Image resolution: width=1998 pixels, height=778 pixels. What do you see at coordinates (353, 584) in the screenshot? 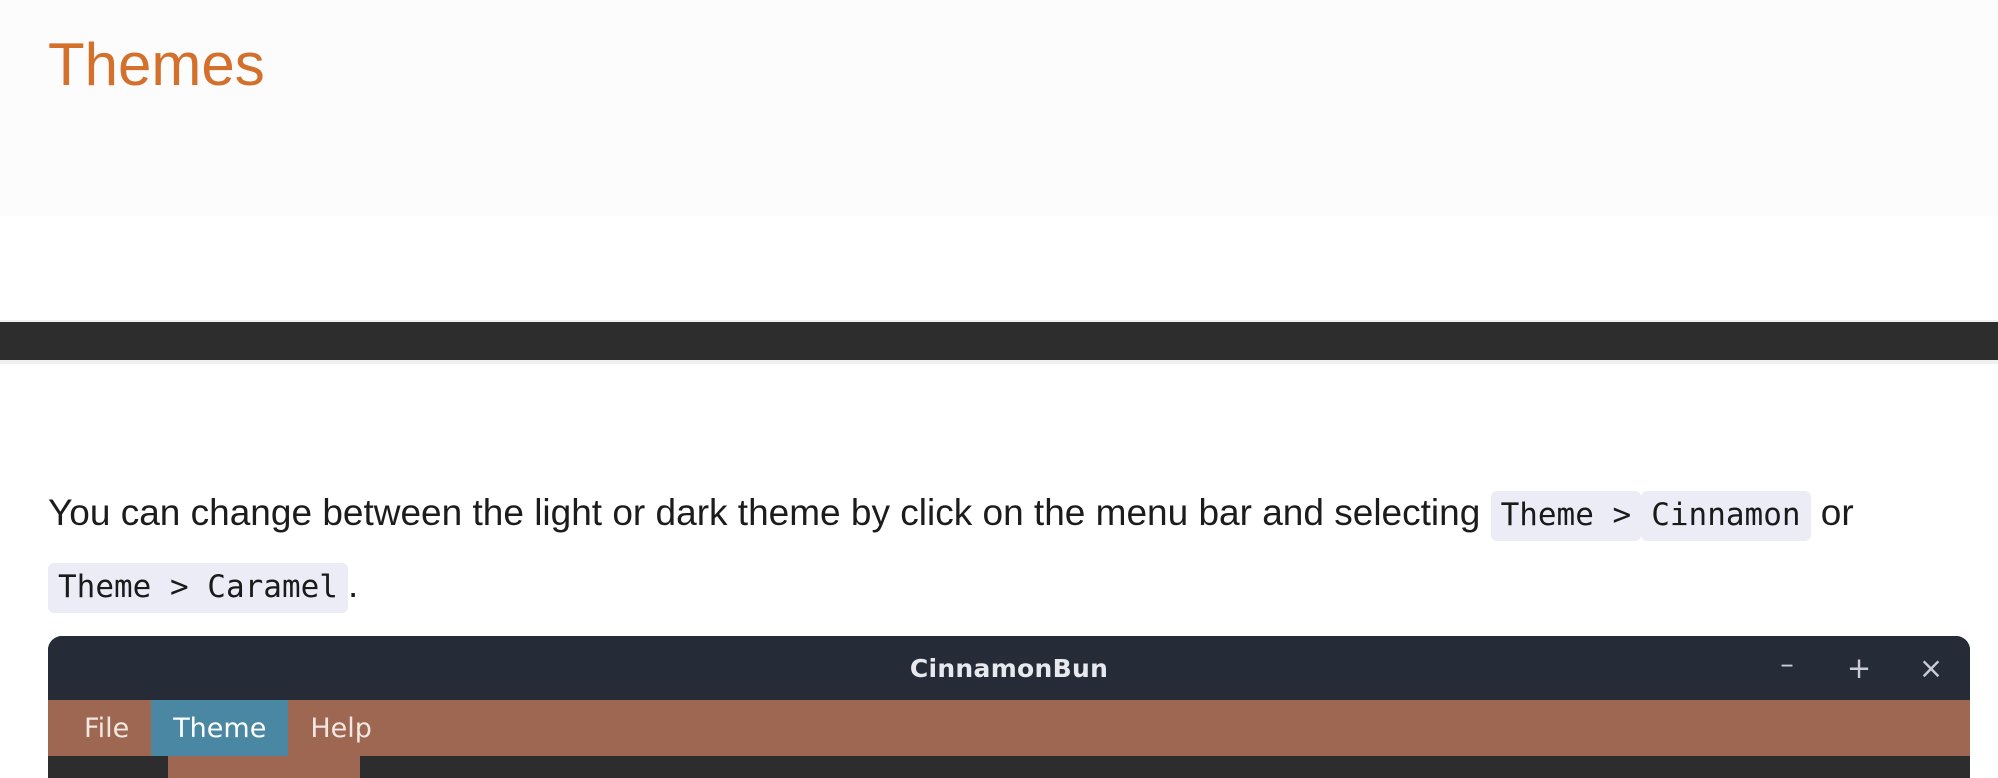
I see `paragraph-text-part4: .` at bounding box center [353, 584].